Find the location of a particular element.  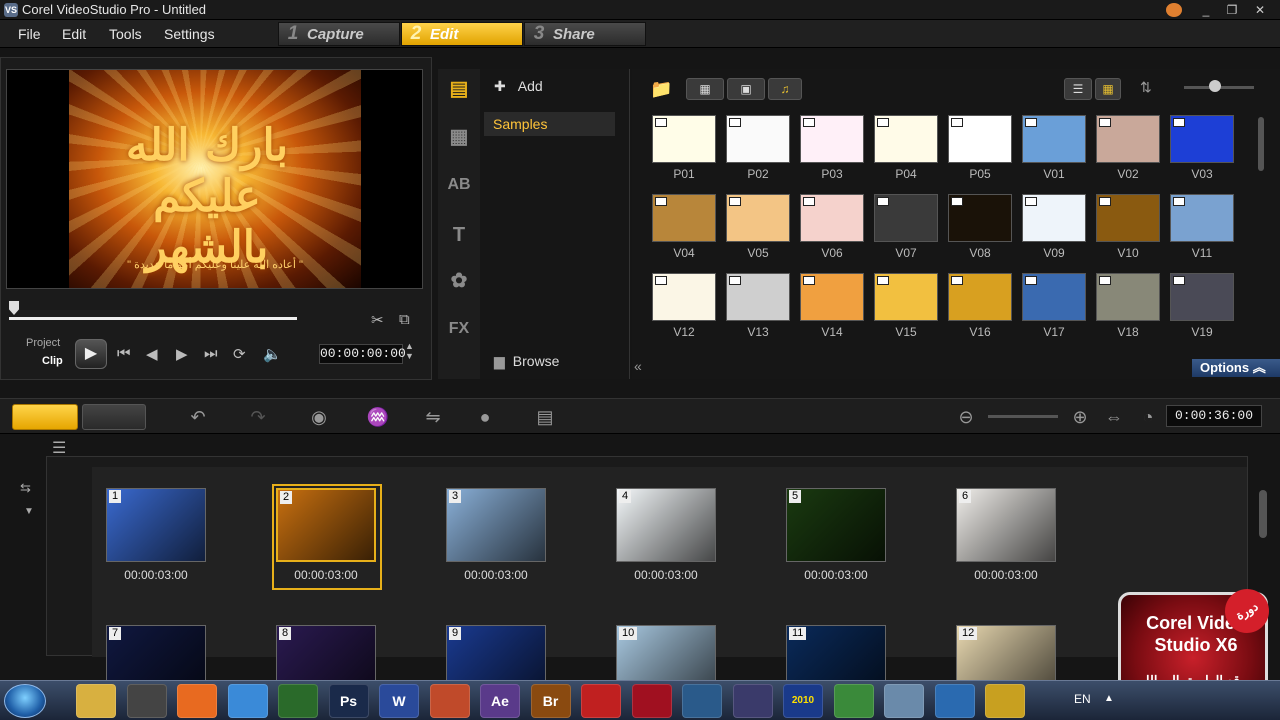

storyboard-clip-1: 1 is located at coordinates (156, 525).